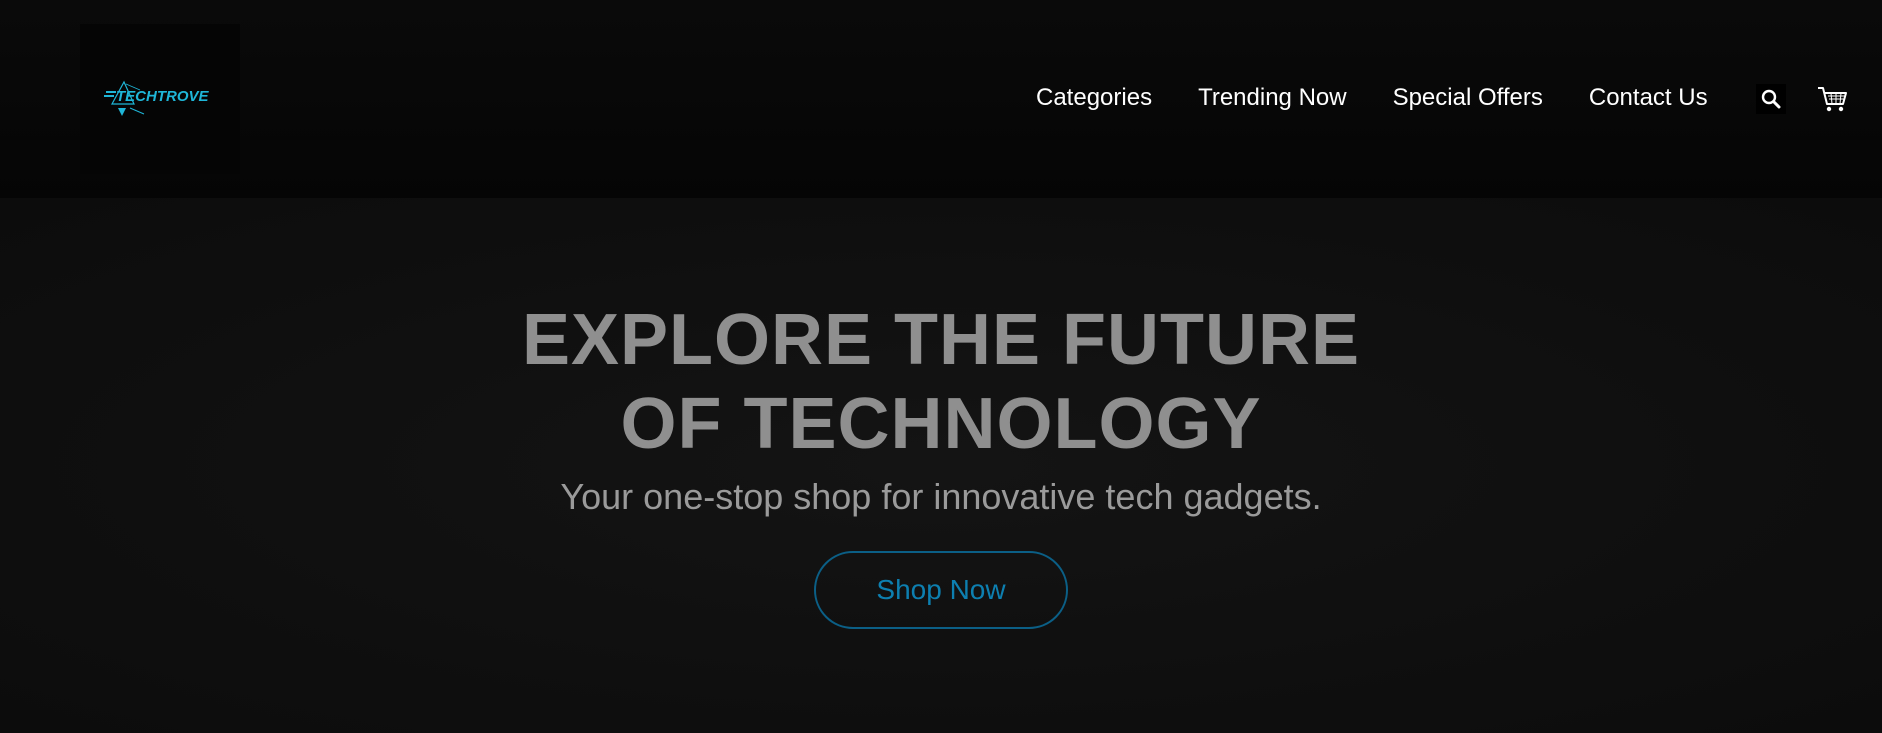 Image resolution: width=1882 pixels, height=733 pixels. What do you see at coordinates (941, 590) in the screenshot?
I see `shop-now-button: Shop Now` at bounding box center [941, 590].